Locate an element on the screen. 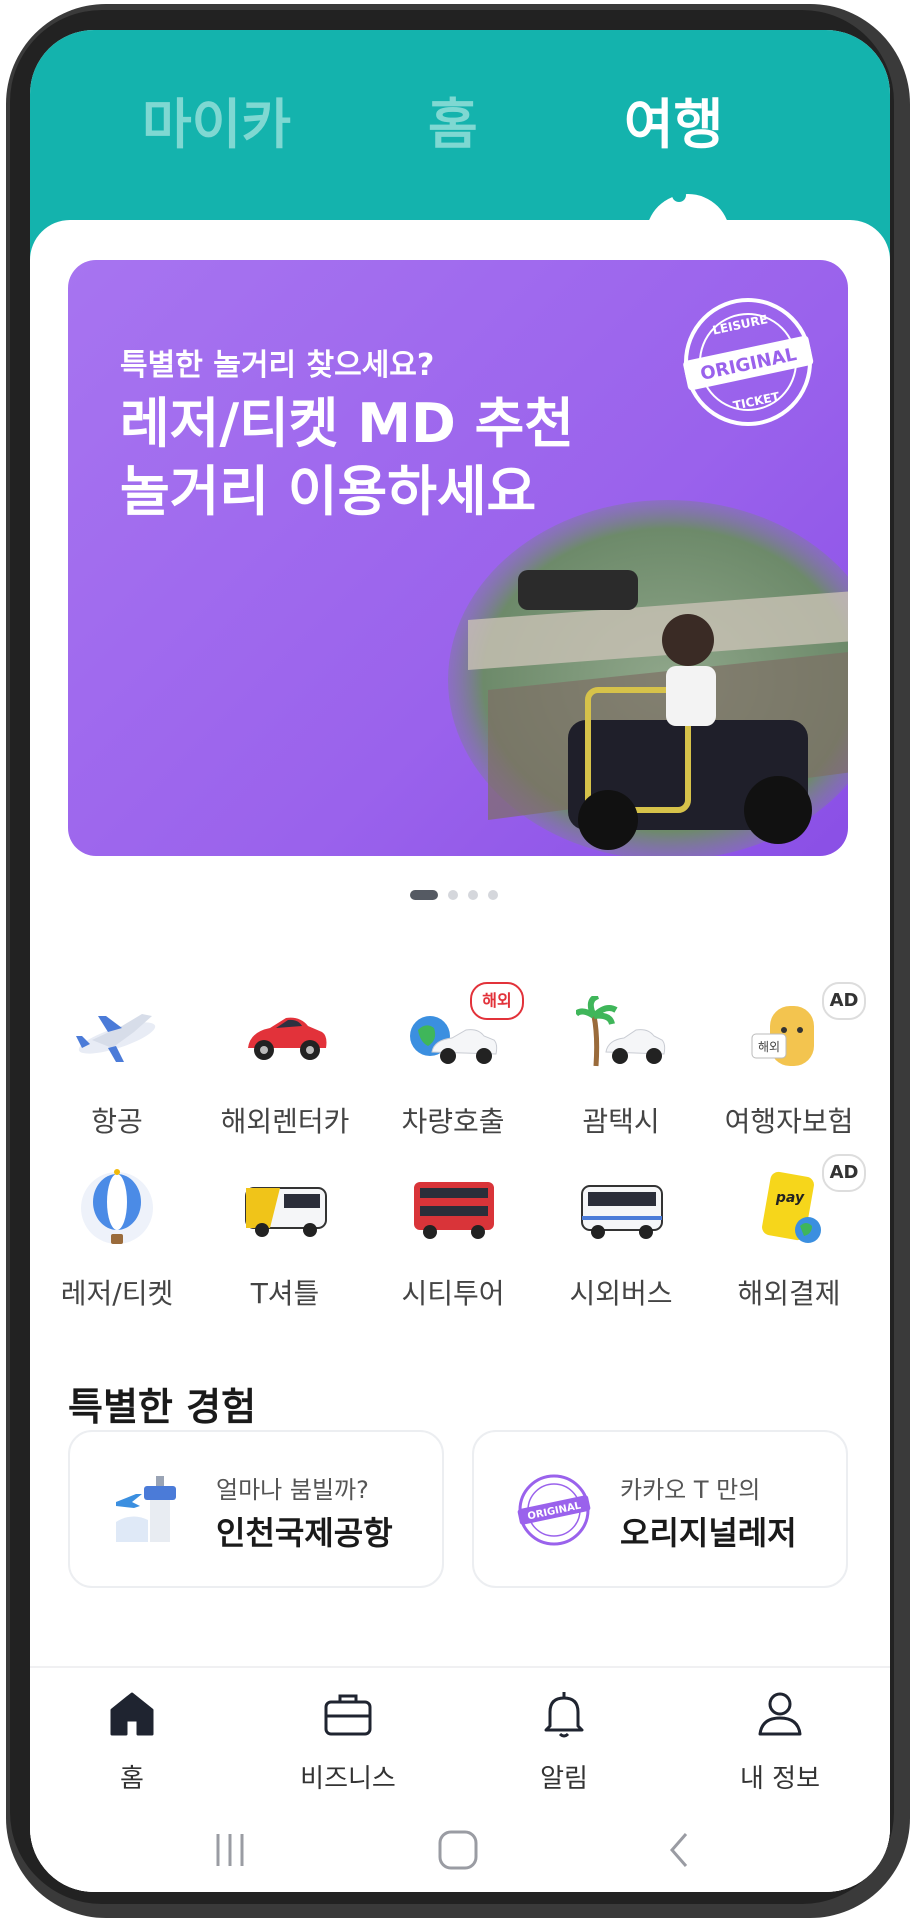  service-overseas-payment: pay AD 해외결제 is located at coordinates (785, 1236).